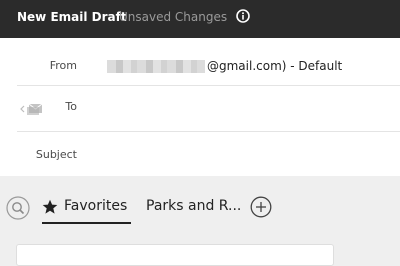  What do you see at coordinates (95, 206) in the screenshot?
I see `tab-favorites: Favorites` at bounding box center [95, 206].